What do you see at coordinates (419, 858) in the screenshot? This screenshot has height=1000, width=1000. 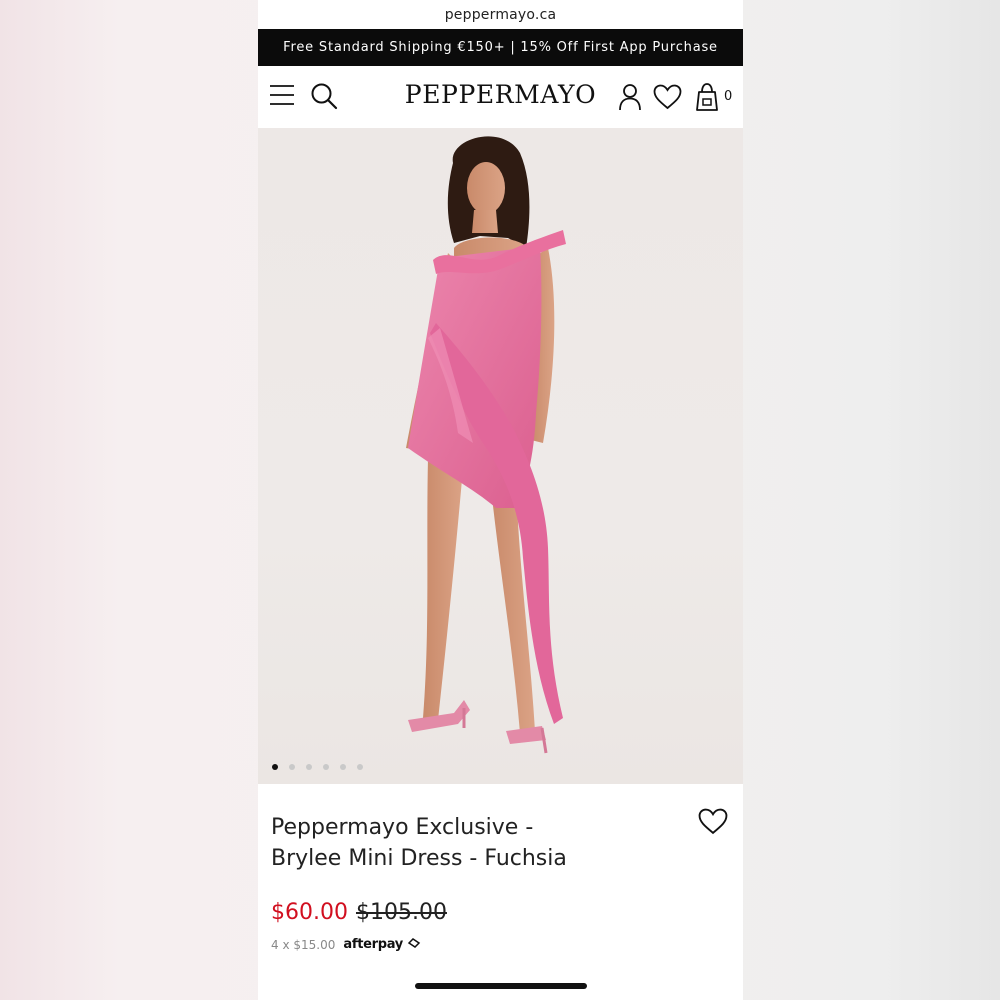 I see `product-title-line2: Brylee Mini Dress - Fuchsia` at bounding box center [419, 858].